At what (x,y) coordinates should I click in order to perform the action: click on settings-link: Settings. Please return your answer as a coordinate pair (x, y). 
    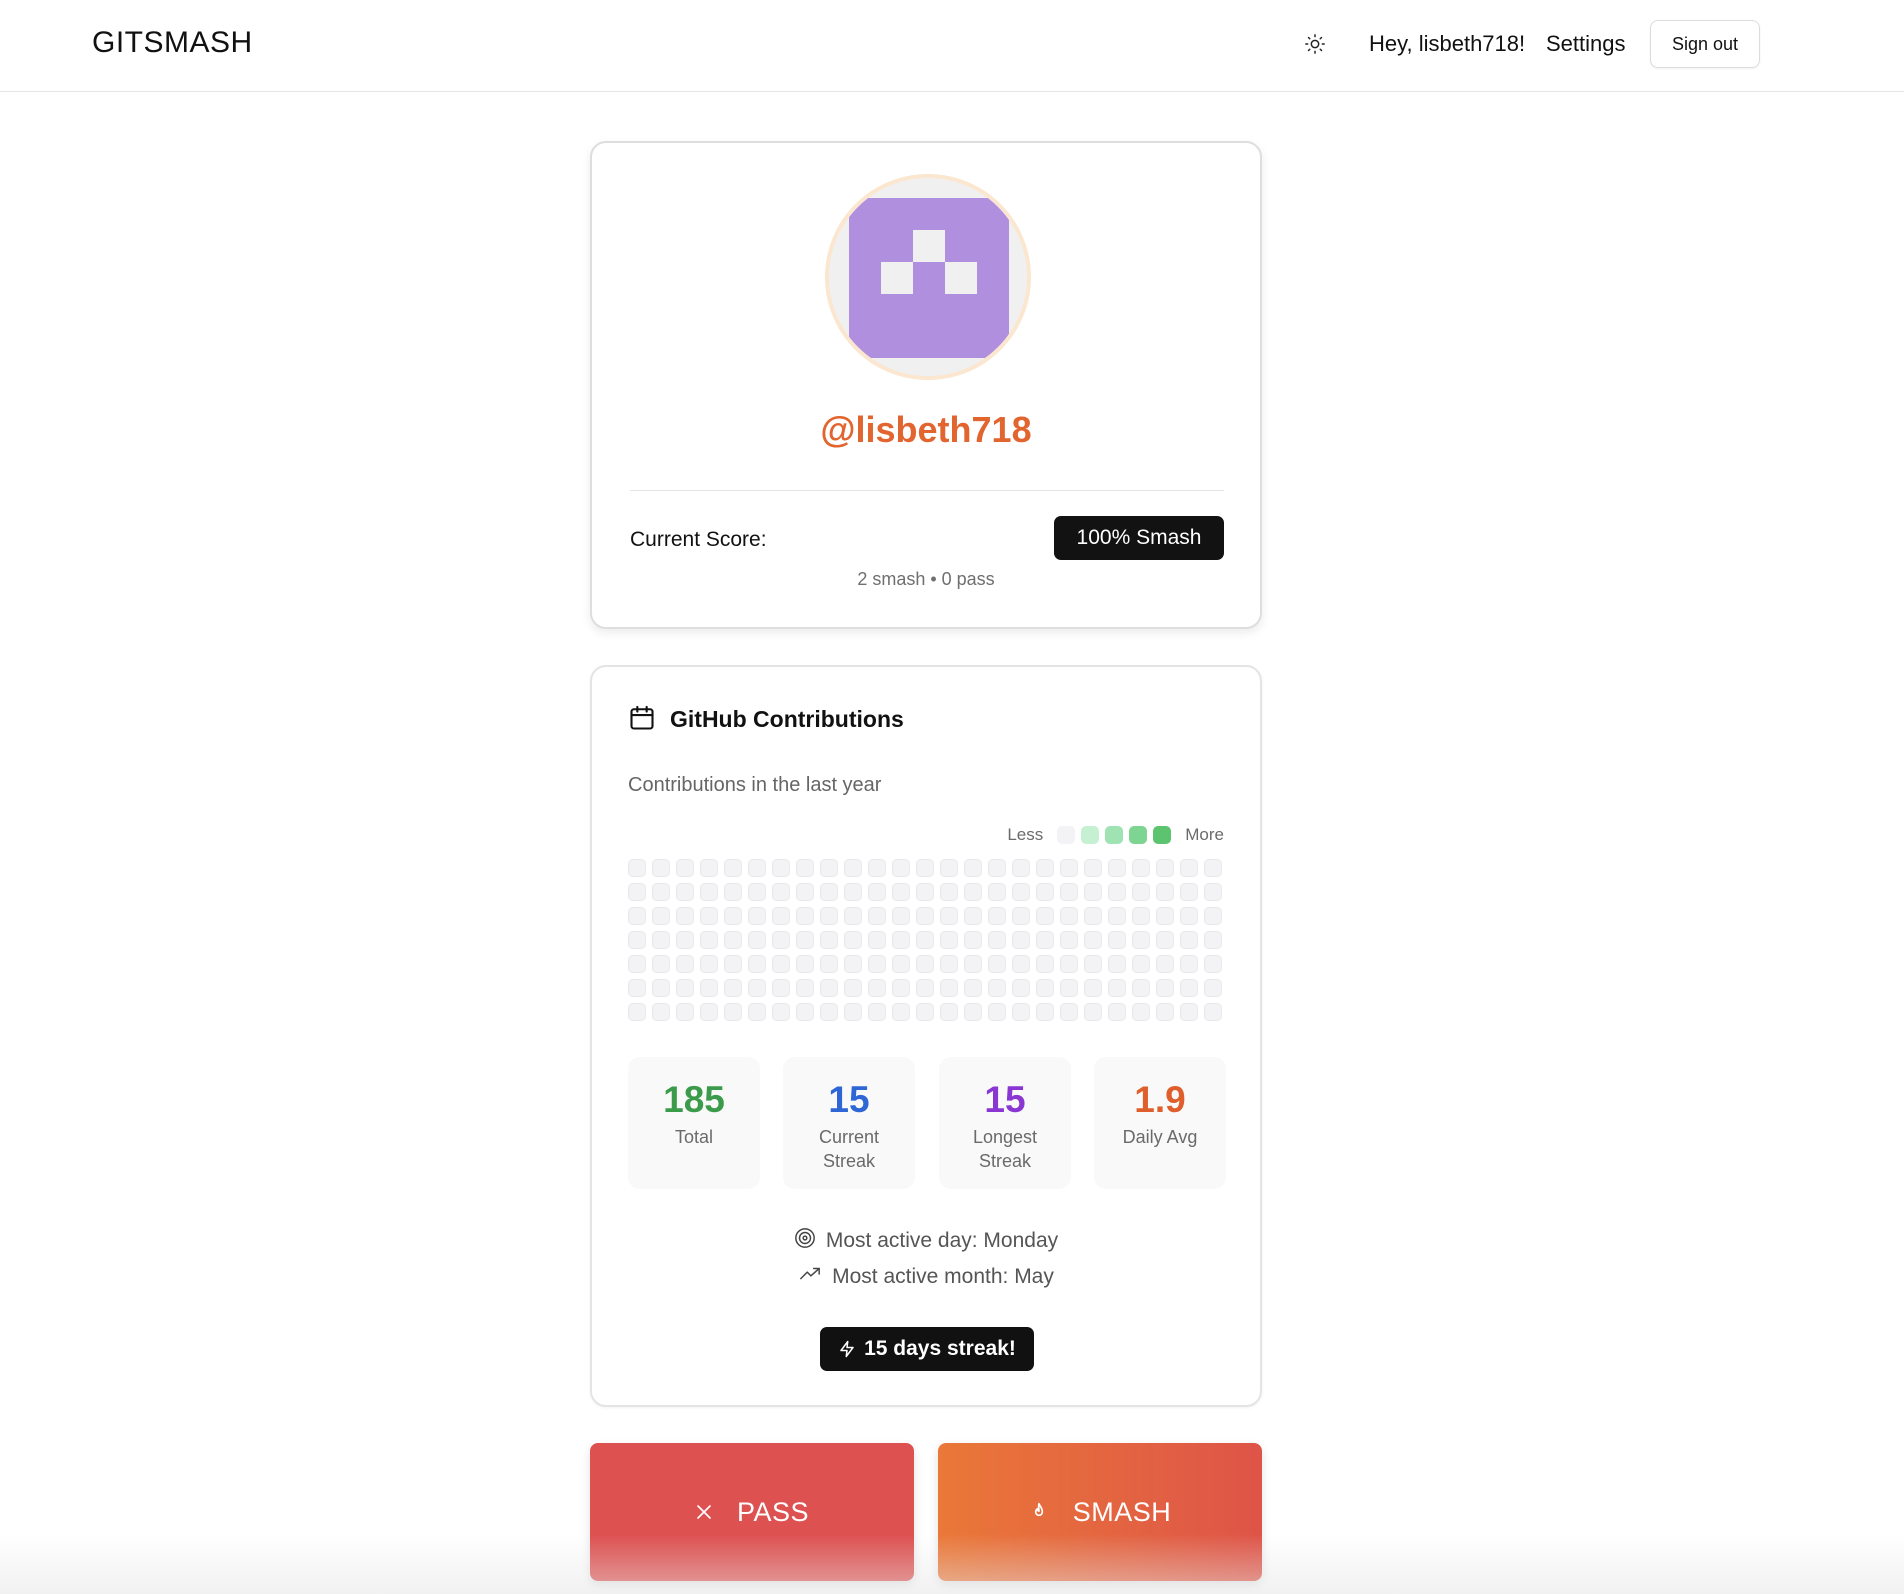
    Looking at the image, I should click on (1586, 44).